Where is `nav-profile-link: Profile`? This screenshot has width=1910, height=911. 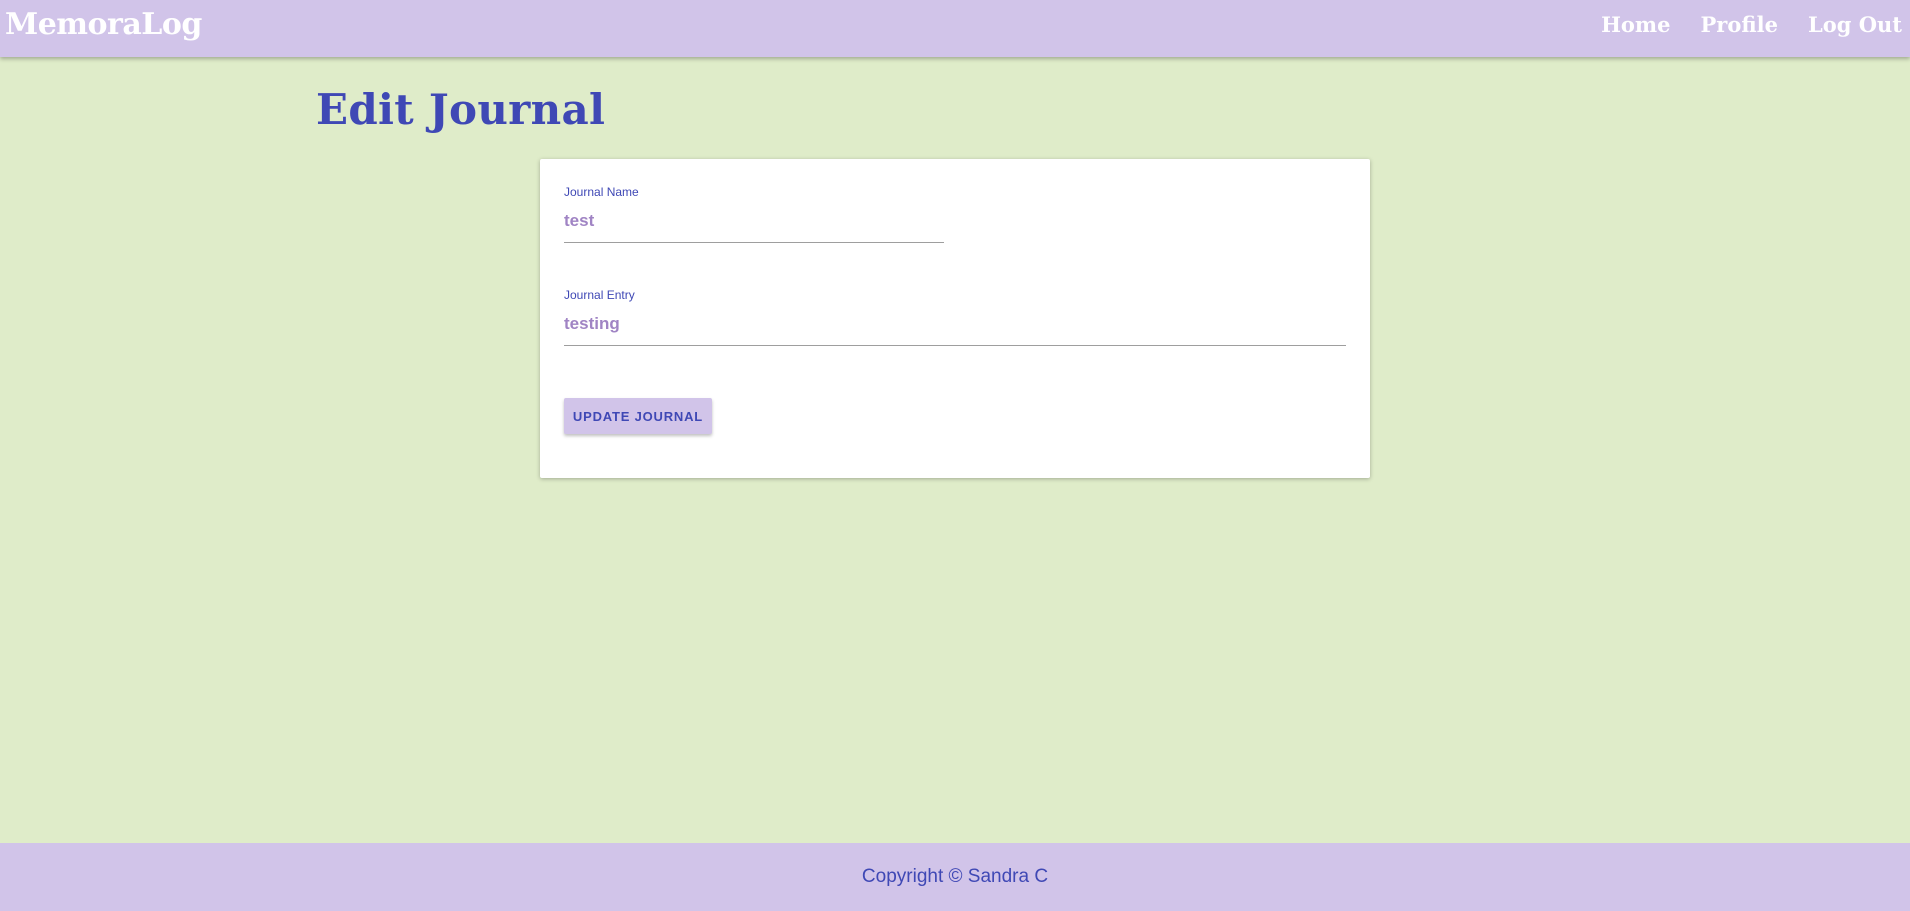 nav-profile-link: Profile is located at coordinates (1739, 25).